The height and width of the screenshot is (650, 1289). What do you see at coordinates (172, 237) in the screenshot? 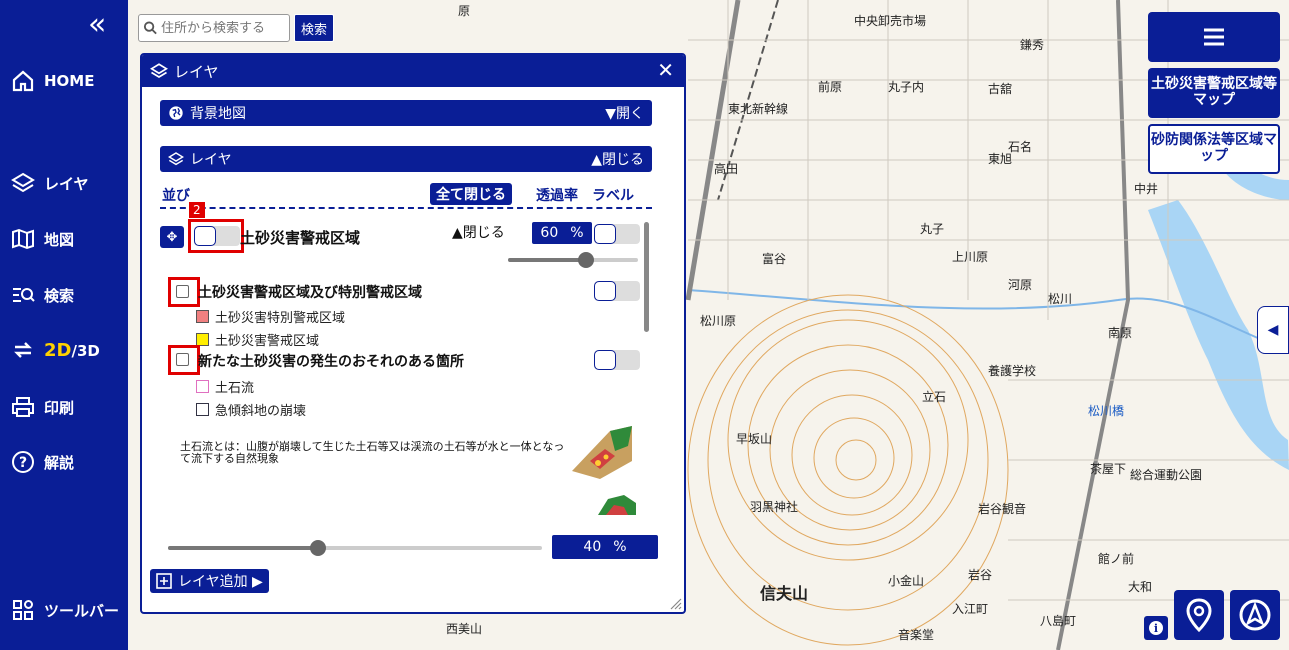
I see `move-handle-icon: ✥` at bounding box center [172, 237].